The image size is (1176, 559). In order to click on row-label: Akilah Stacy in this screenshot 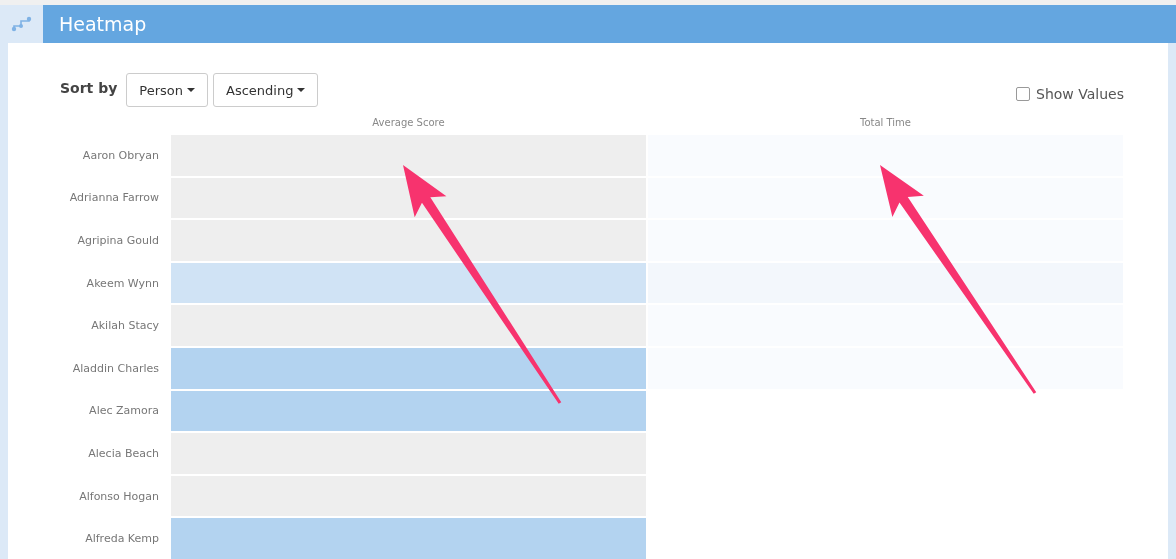, I will do `click(125, 326)`.